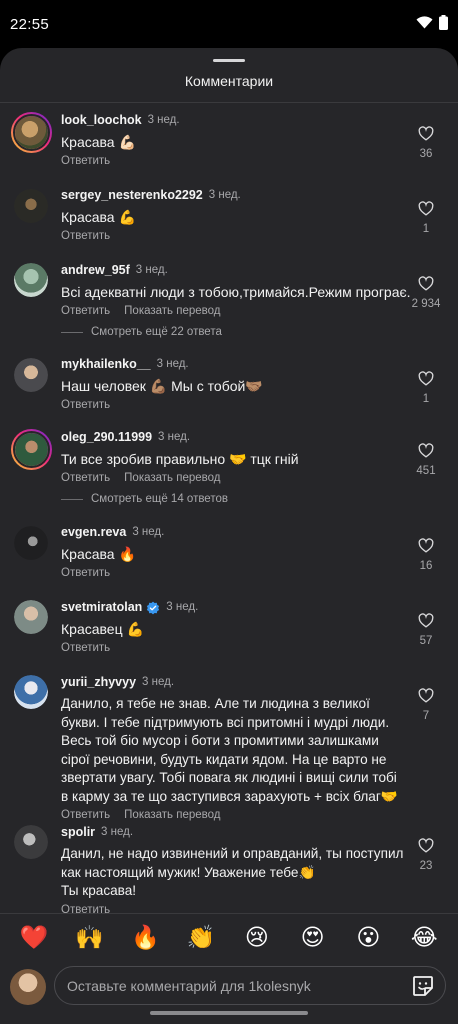 The width and height of the screenshot is (458, 1024). I want to click on like-count: 2 934, so click(426, 304).